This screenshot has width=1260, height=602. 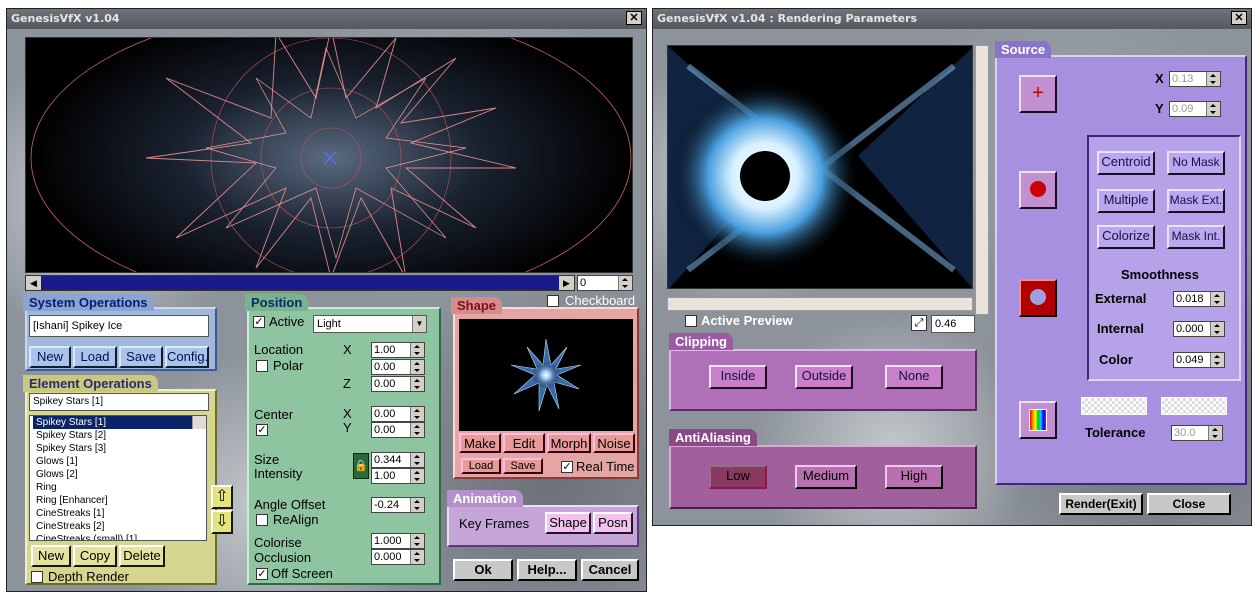 What do you see at coordinates (187, 357) in the screenshot?
I see `system-config-button: Config.` at bounding box center [187, 357].